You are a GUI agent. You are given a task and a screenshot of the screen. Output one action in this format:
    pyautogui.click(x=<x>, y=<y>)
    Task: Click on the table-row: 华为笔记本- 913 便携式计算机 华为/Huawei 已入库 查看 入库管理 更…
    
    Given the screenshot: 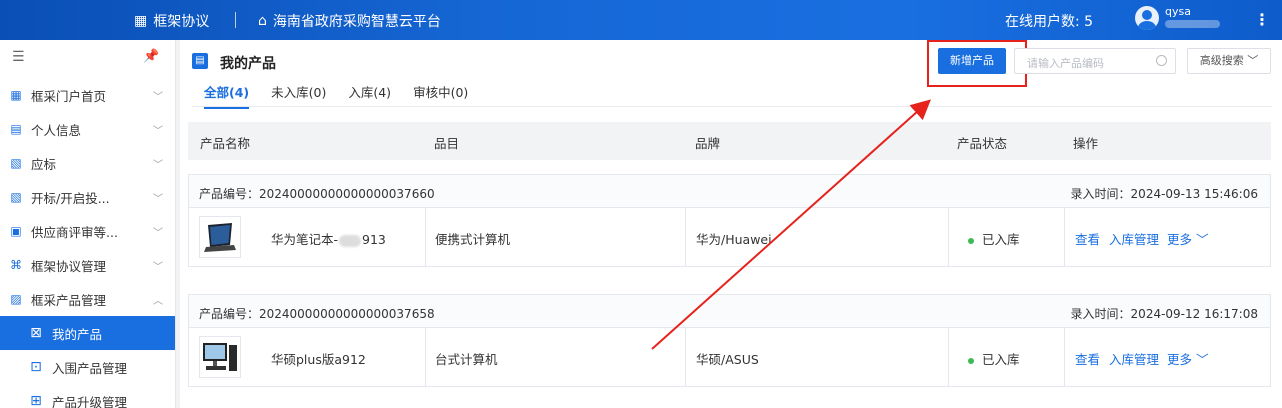 What is the action you would take?
    pyautogui.click(x=729, y=237)
    